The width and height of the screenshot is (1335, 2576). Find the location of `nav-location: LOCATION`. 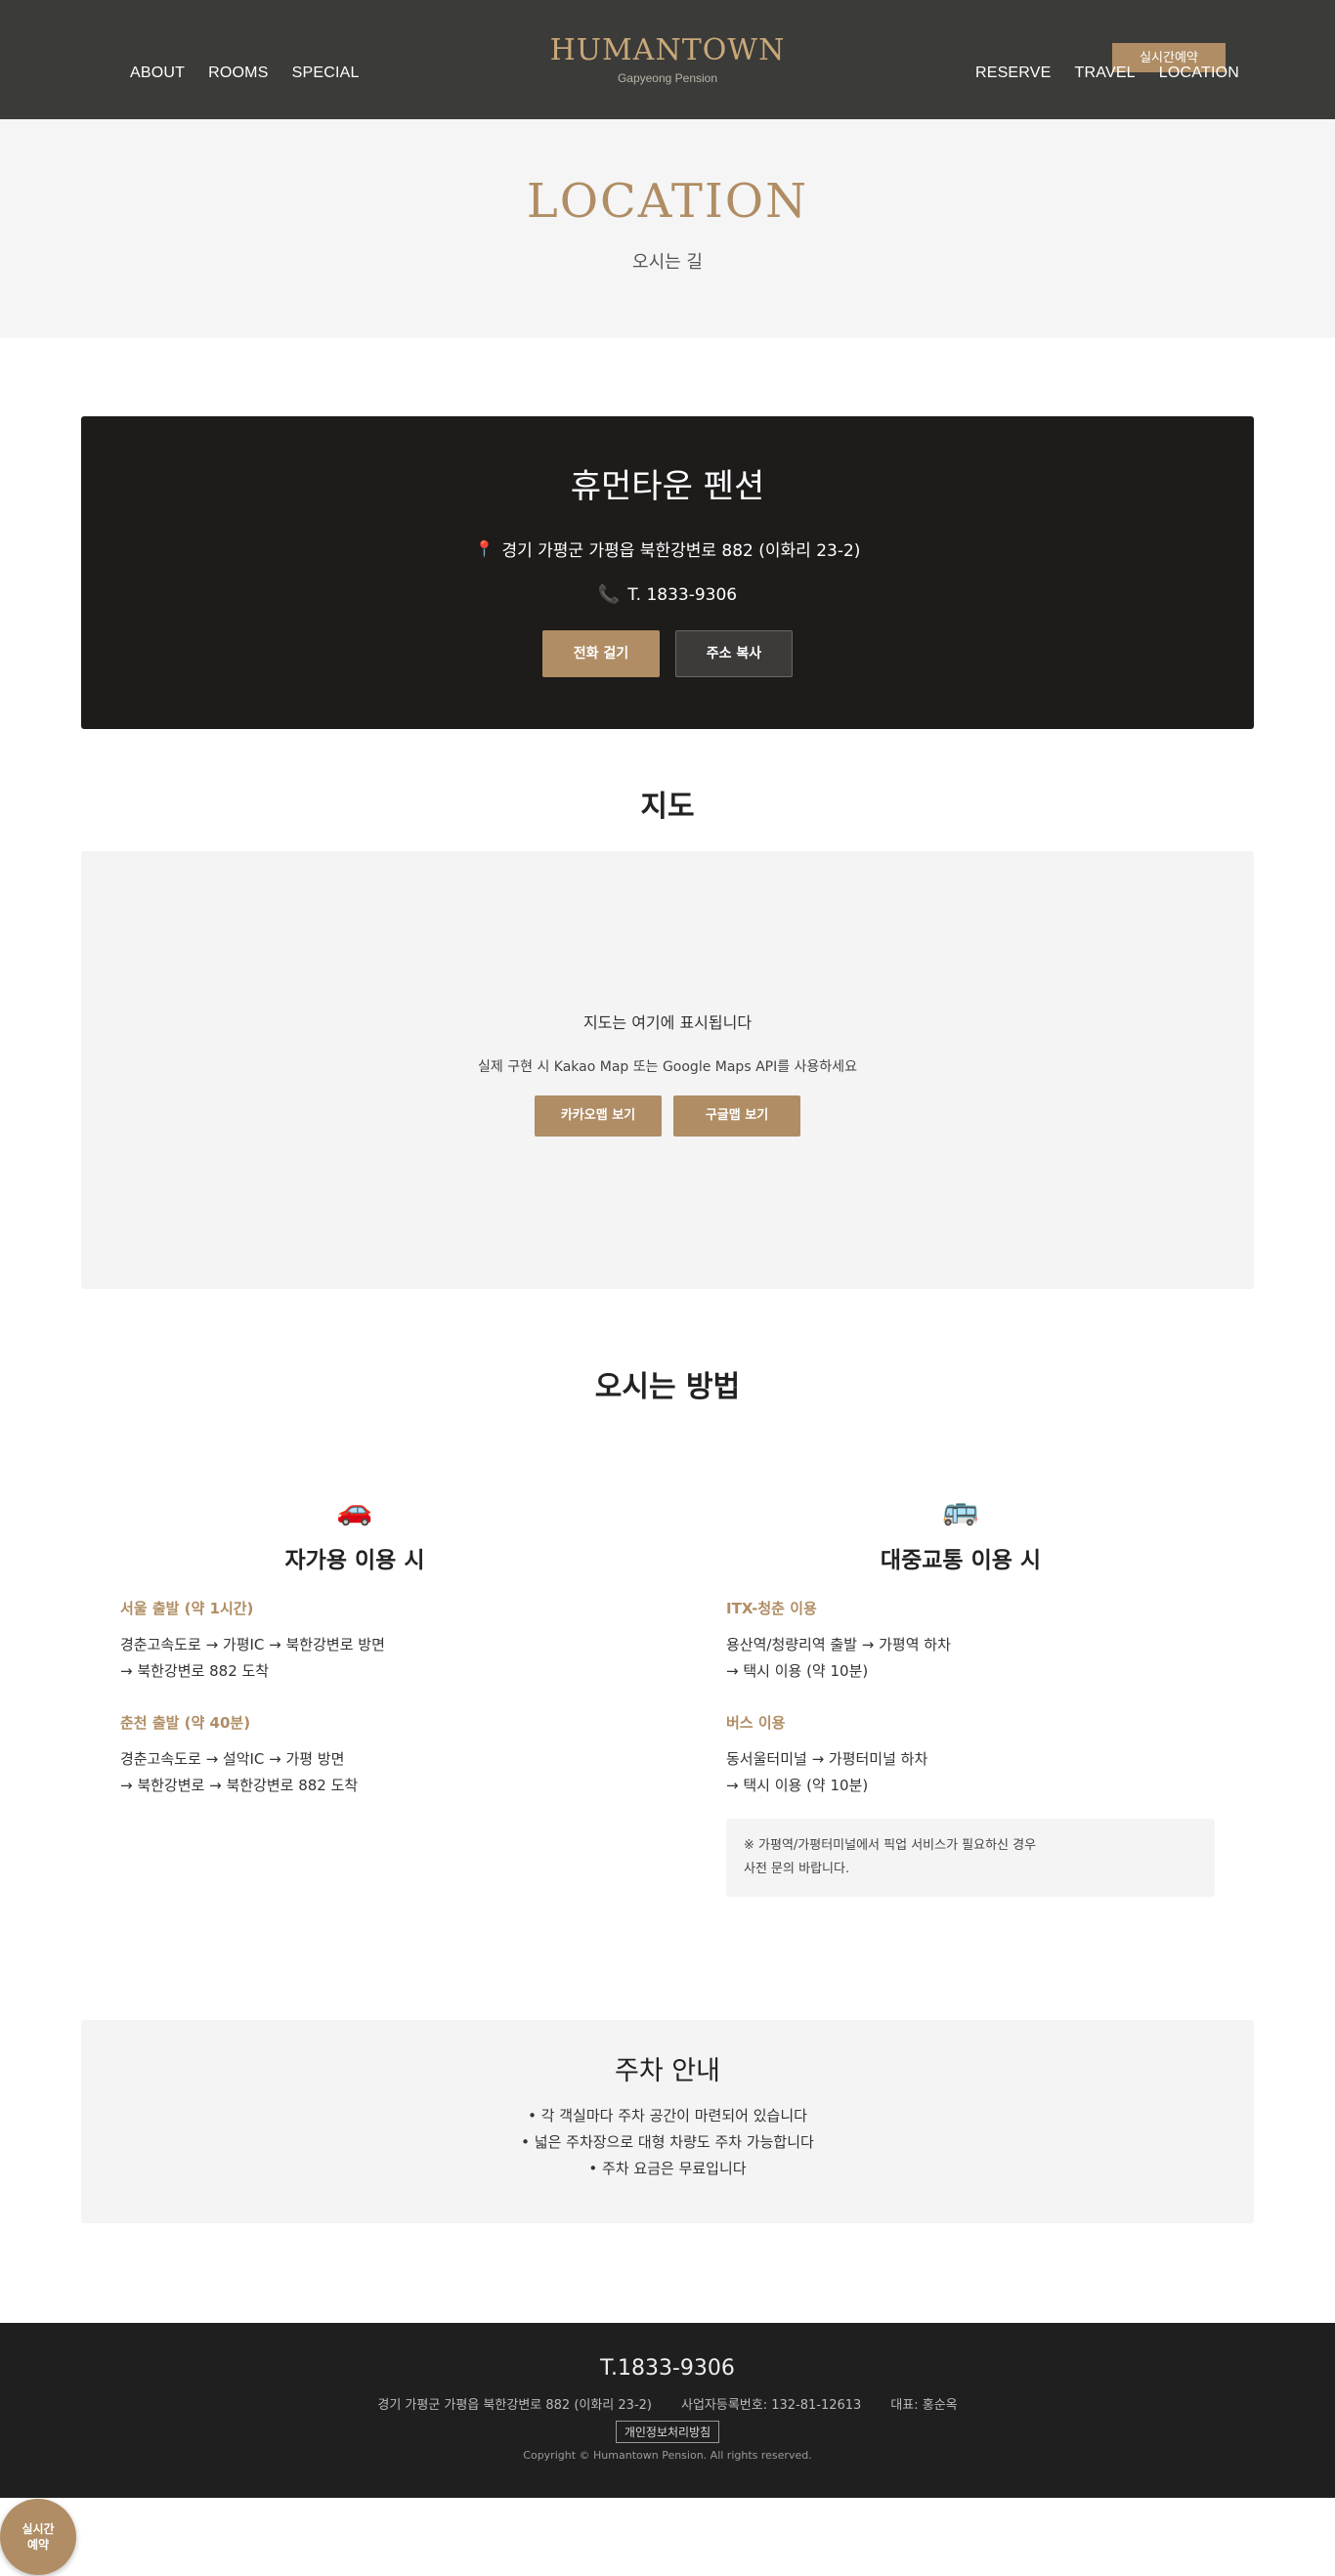

nav-location: LOCATION is located at coordinates (1199, 73).